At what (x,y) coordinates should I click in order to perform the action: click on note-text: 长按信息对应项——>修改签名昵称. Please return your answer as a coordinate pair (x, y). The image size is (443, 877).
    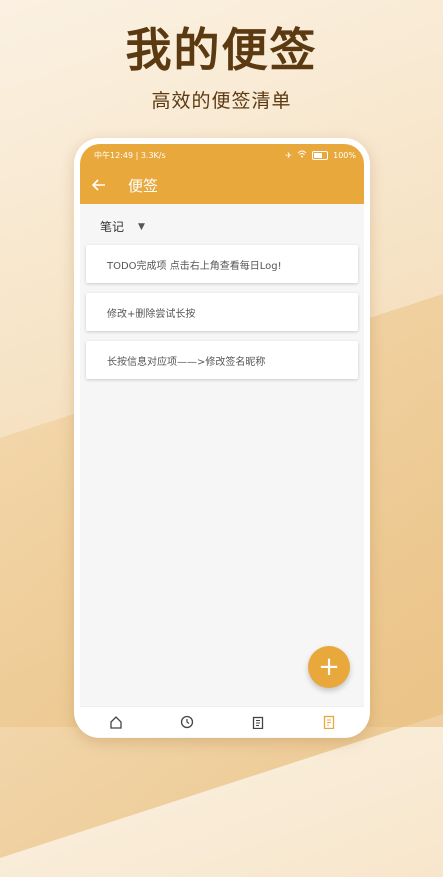
    Looking at the image, I should click on (186, 362).